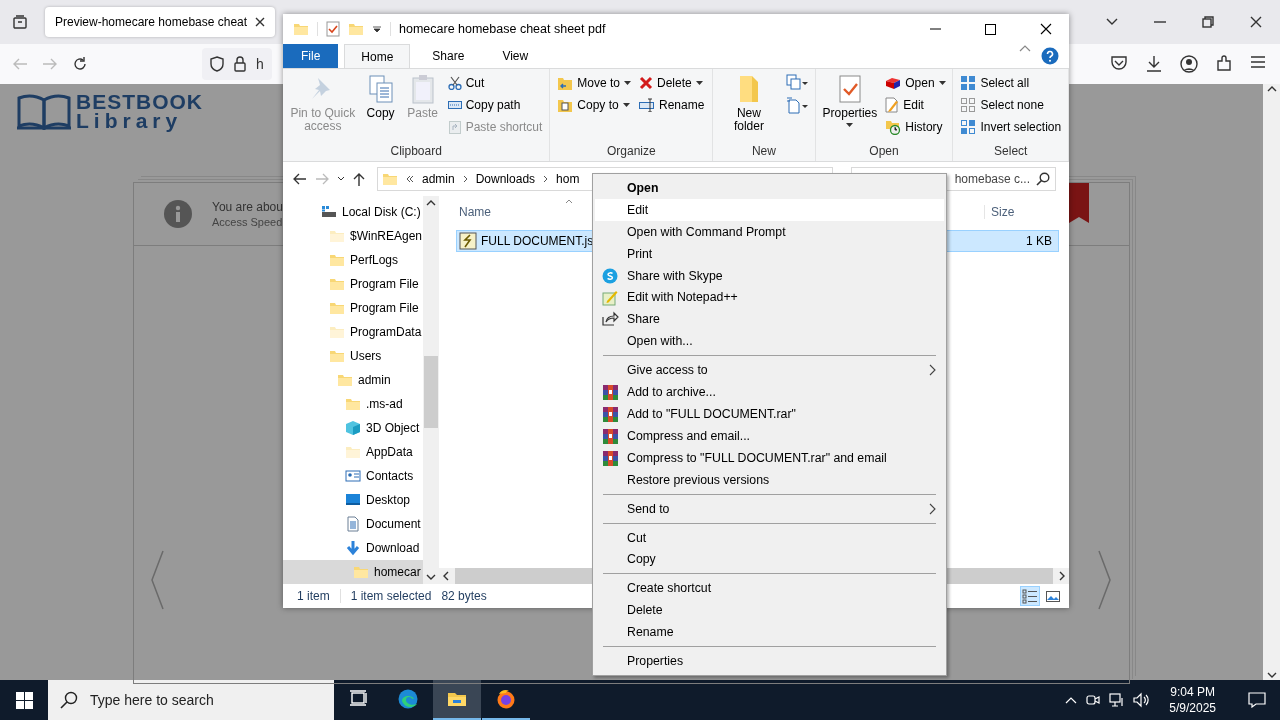 Image resolution: width=1280 pixels, height=720 pixels. What do you see at coordinates (631, 152) in the screenshot?
I see `group-label: Organize` at bounding box center [631, 152].